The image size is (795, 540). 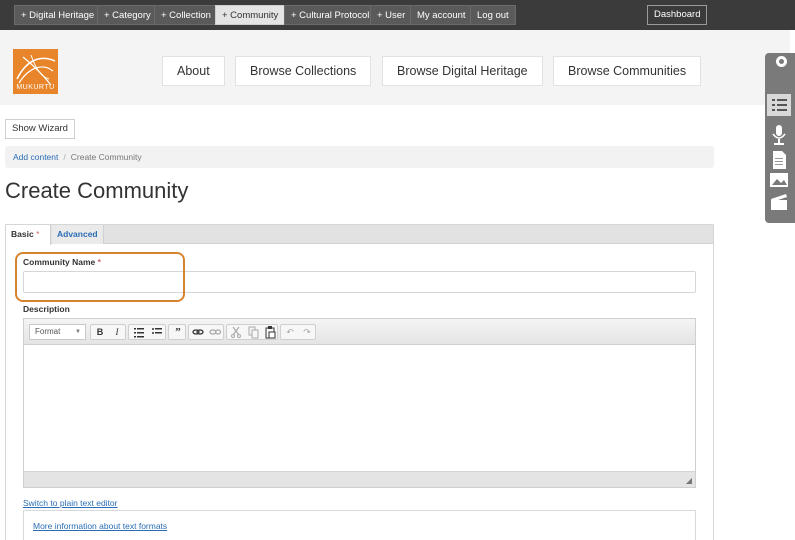 What do you see at coordinates (186, 15) in the screenshot?
I see `add-collection-button: + Collection` at bounding box center [186, 15].